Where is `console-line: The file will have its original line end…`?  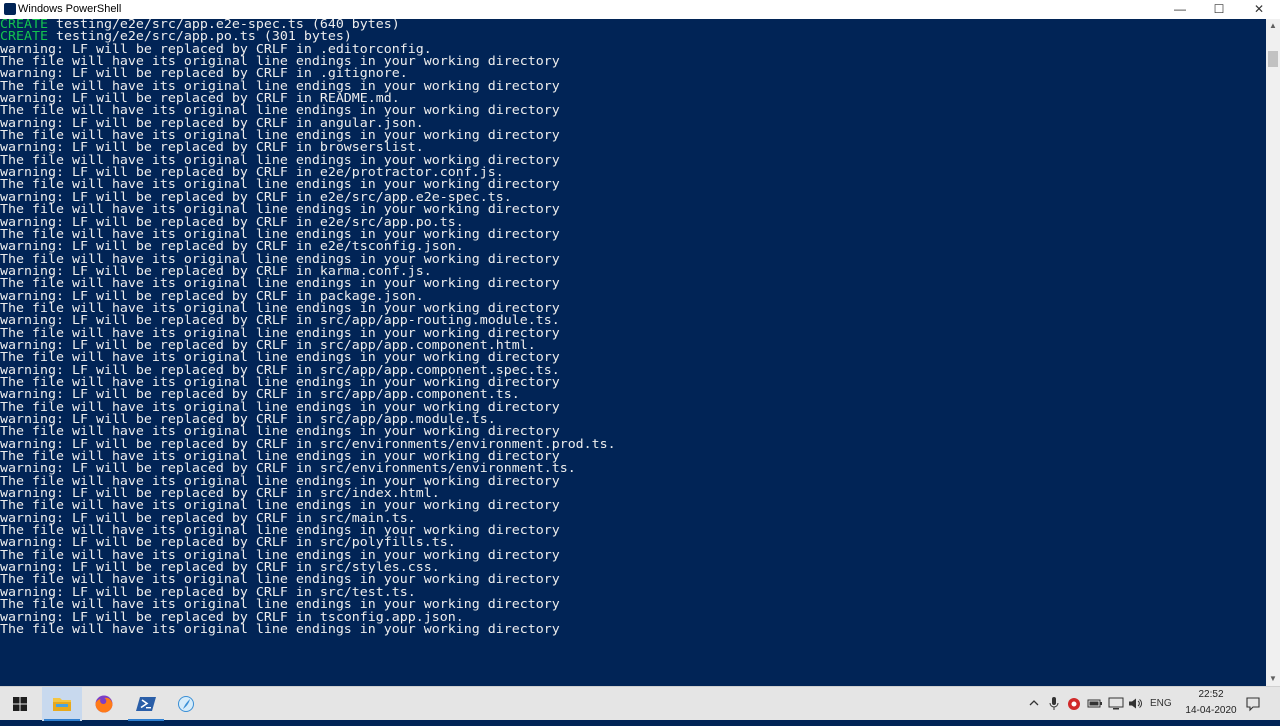
console-line: The file will have its original line end… is located at coordinates (633, 628).